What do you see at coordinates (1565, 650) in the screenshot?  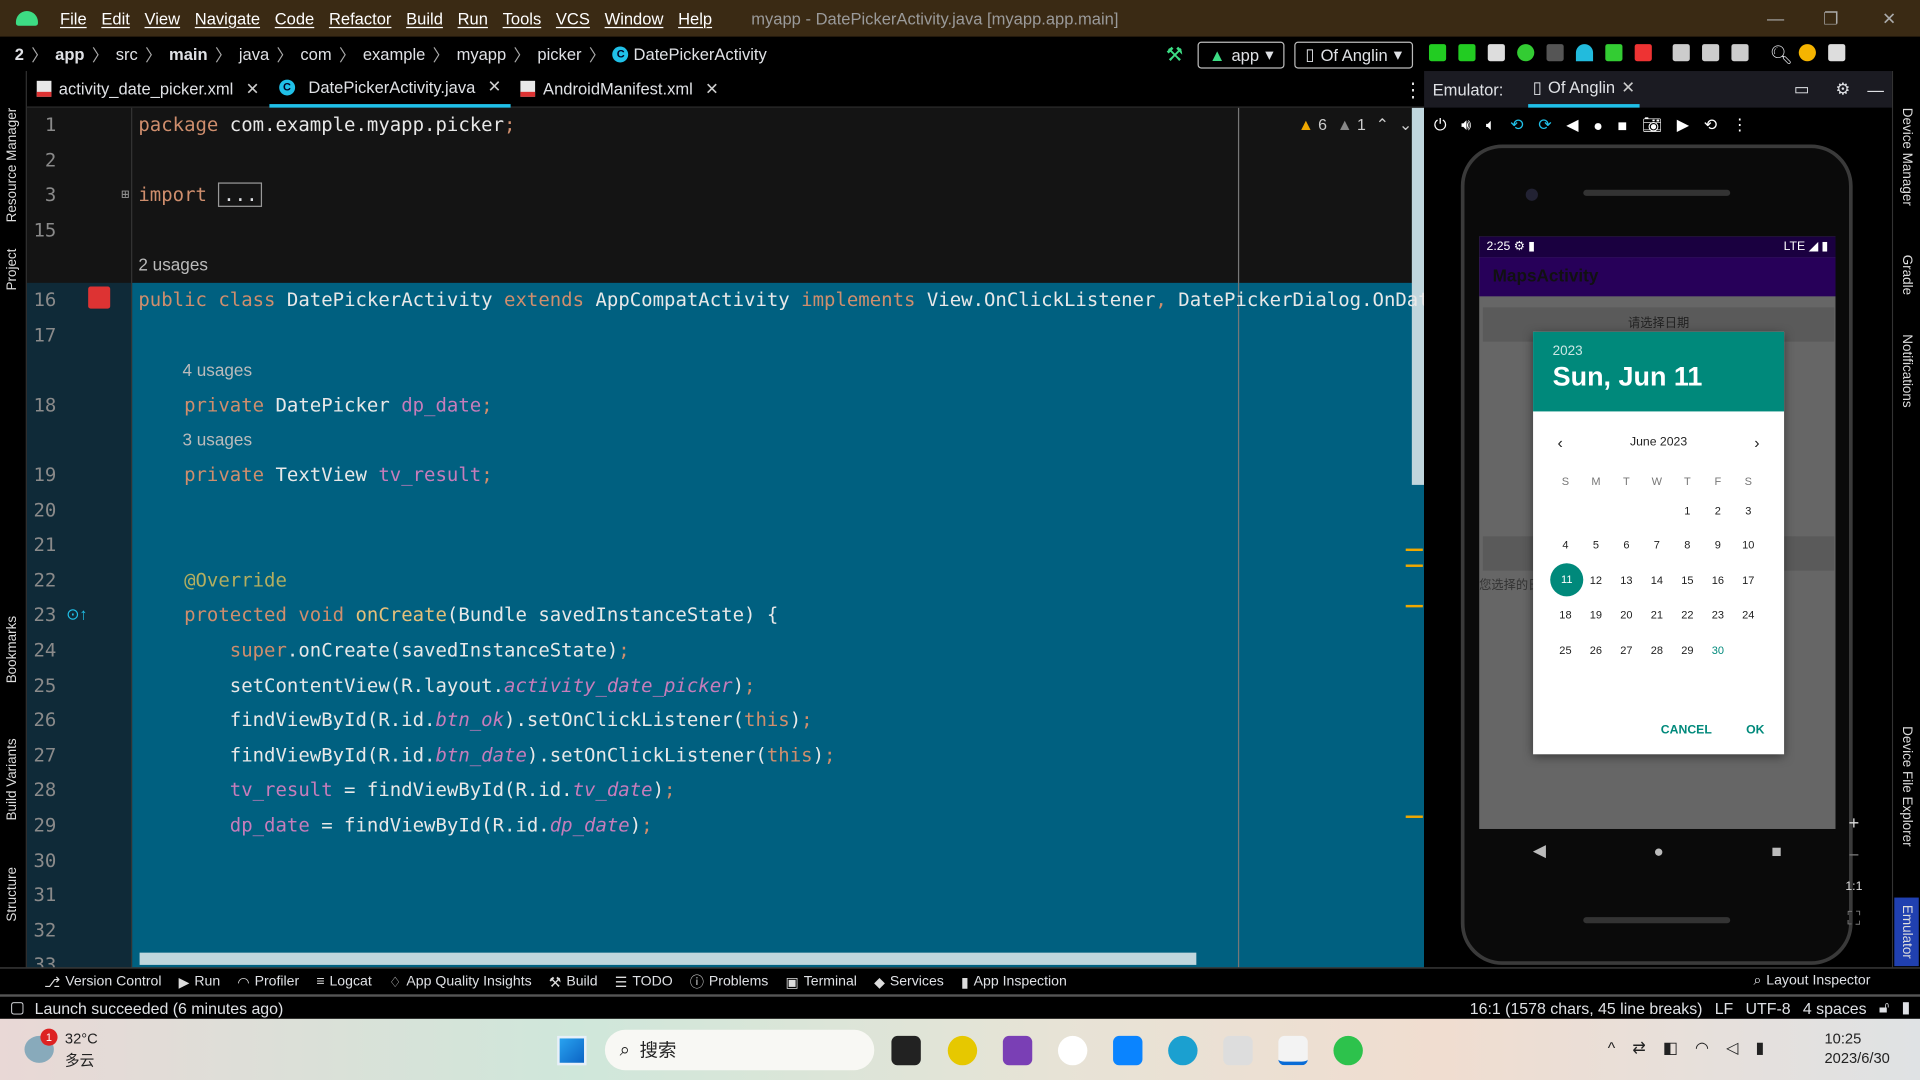 I see `calendar-day: 25` at bounding box center [1565, 650].